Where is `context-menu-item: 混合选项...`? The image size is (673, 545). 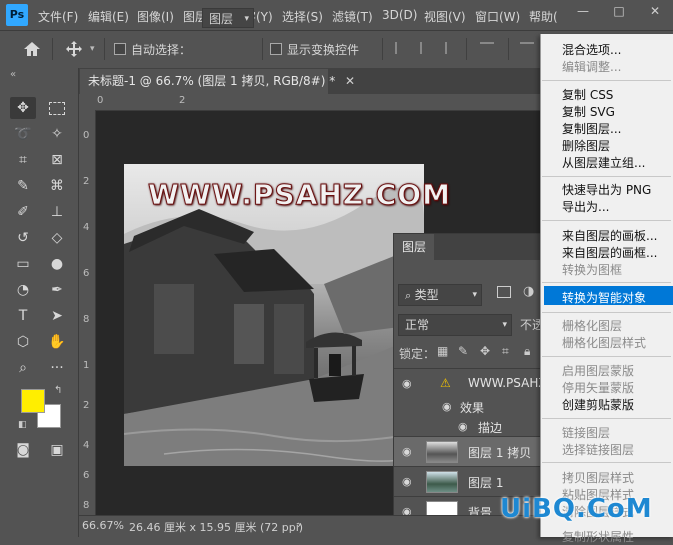 context-menu-item: 混合选项... is located at coordinates (591, 49).